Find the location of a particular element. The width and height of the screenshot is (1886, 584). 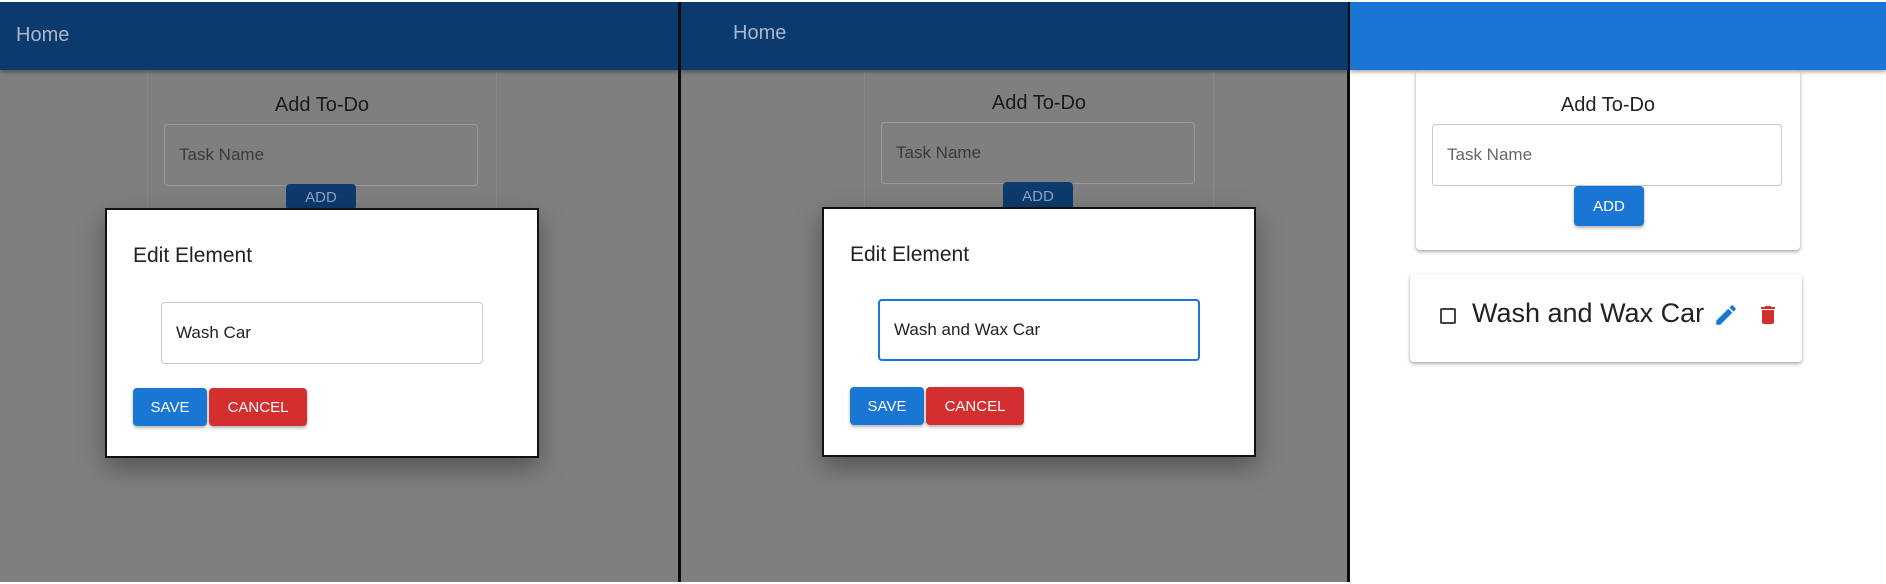

todo-text: Wash and Wax Car is located at coordinates (1588, 313).